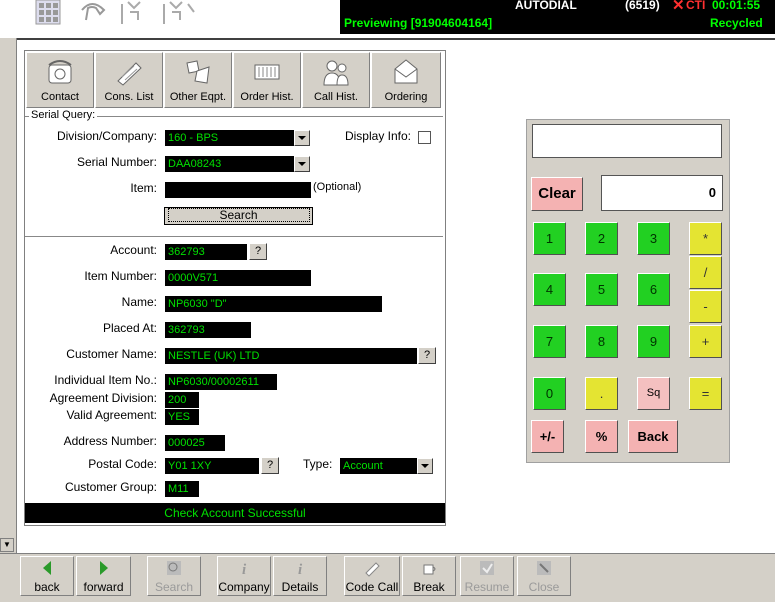  I want to click on recycled-status: Recycled, so click(736, 23).